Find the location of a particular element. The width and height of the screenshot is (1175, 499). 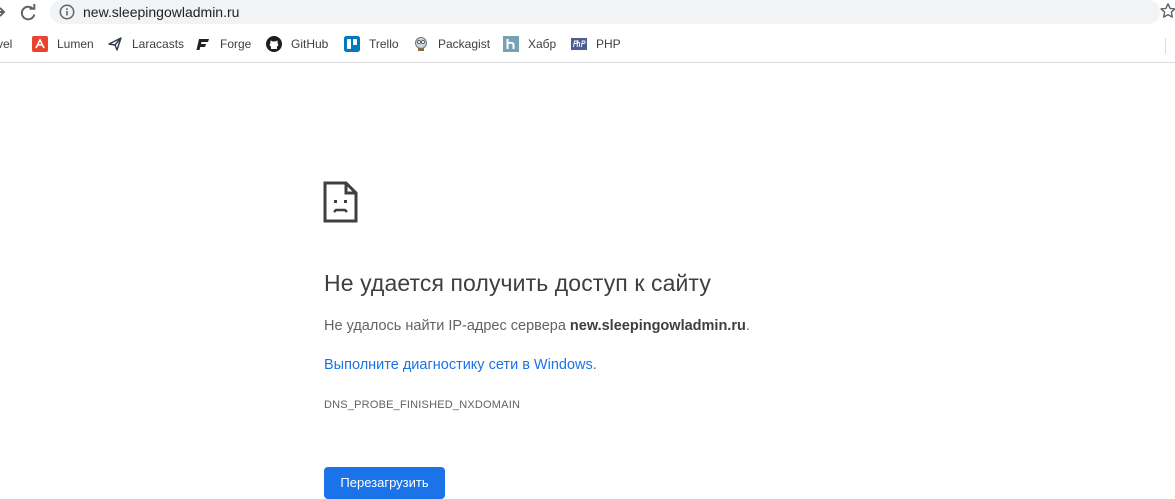

bookmark-label: vel is located at coordinates (6, 44).